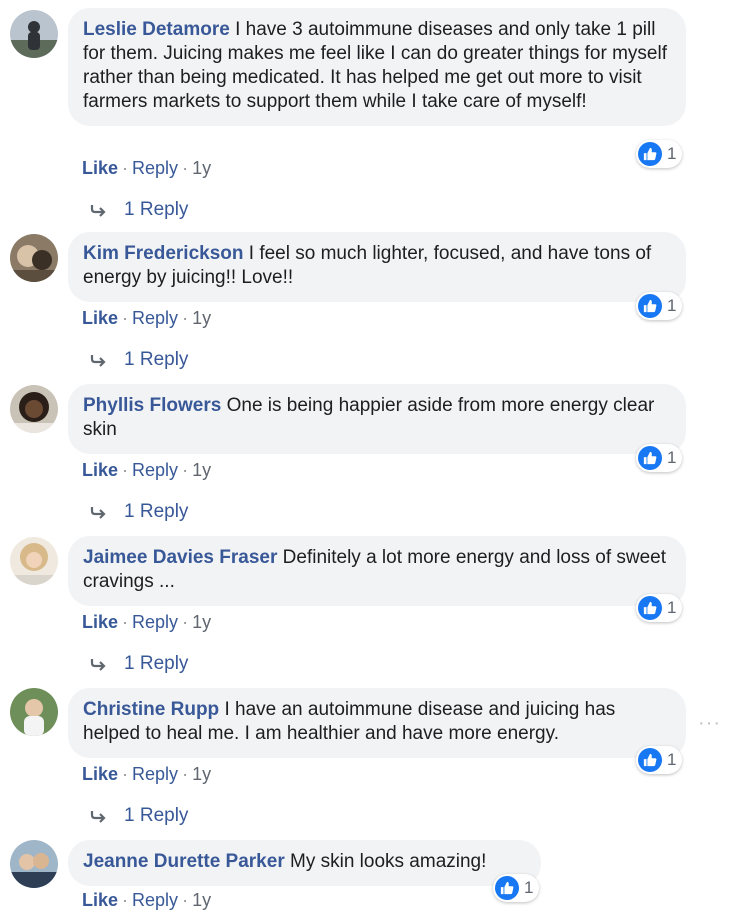 This screenshot has width=738, height=915. What do you see at coordinates (163, 253) in the screenshot?
I see `comment-author: Kim Frederickson` at bounding box center [163, 253].